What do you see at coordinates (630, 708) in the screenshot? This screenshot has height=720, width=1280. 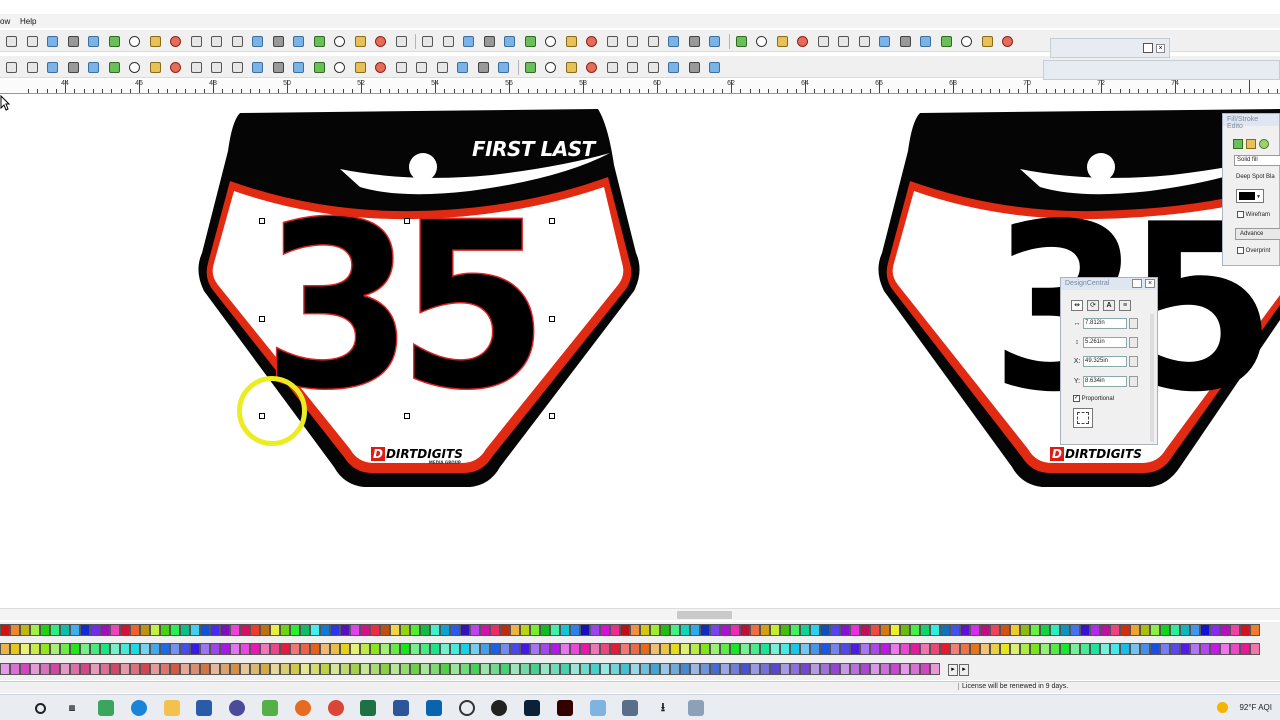 I see `calculator-icon` at bounding box center [630, 708].